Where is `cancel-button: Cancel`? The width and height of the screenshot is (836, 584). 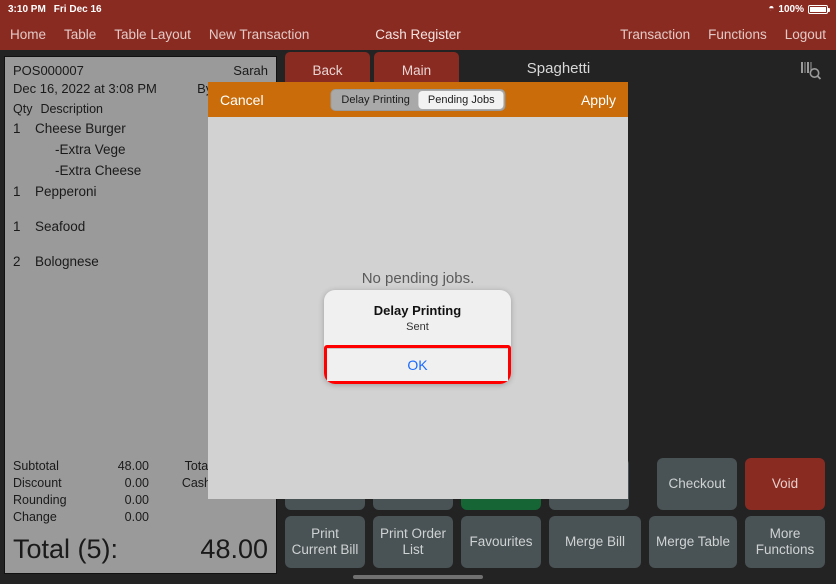
cancel-button: Cancel is located at coordinates (242, 100).